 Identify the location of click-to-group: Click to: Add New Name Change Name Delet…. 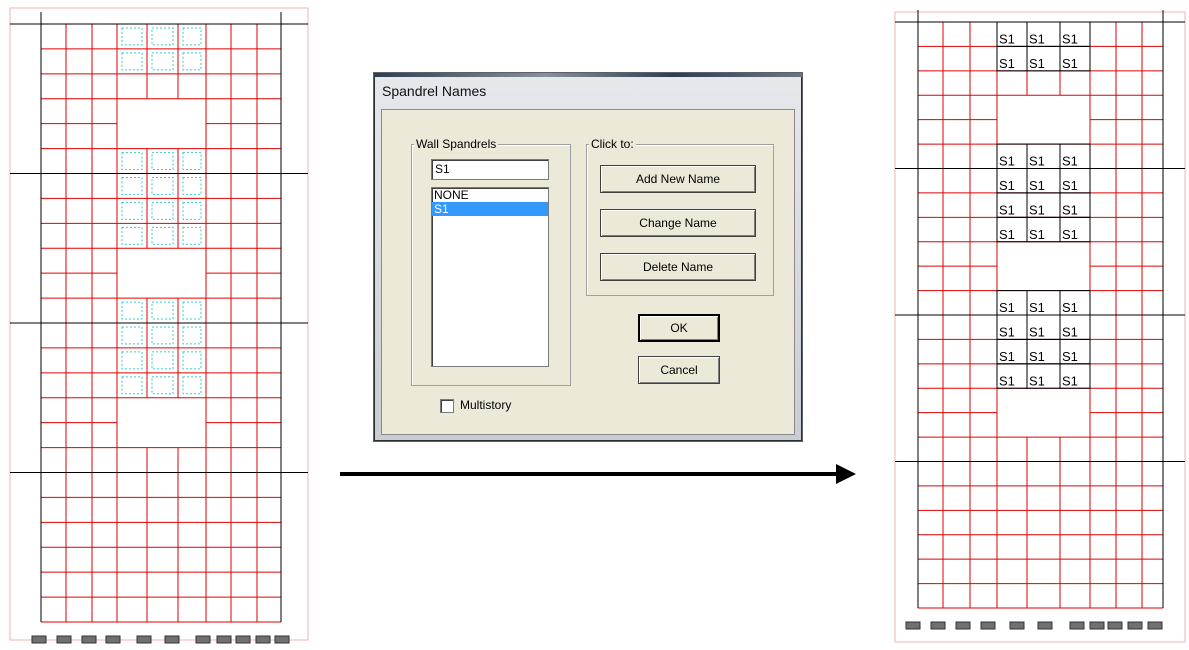
(680, 216).